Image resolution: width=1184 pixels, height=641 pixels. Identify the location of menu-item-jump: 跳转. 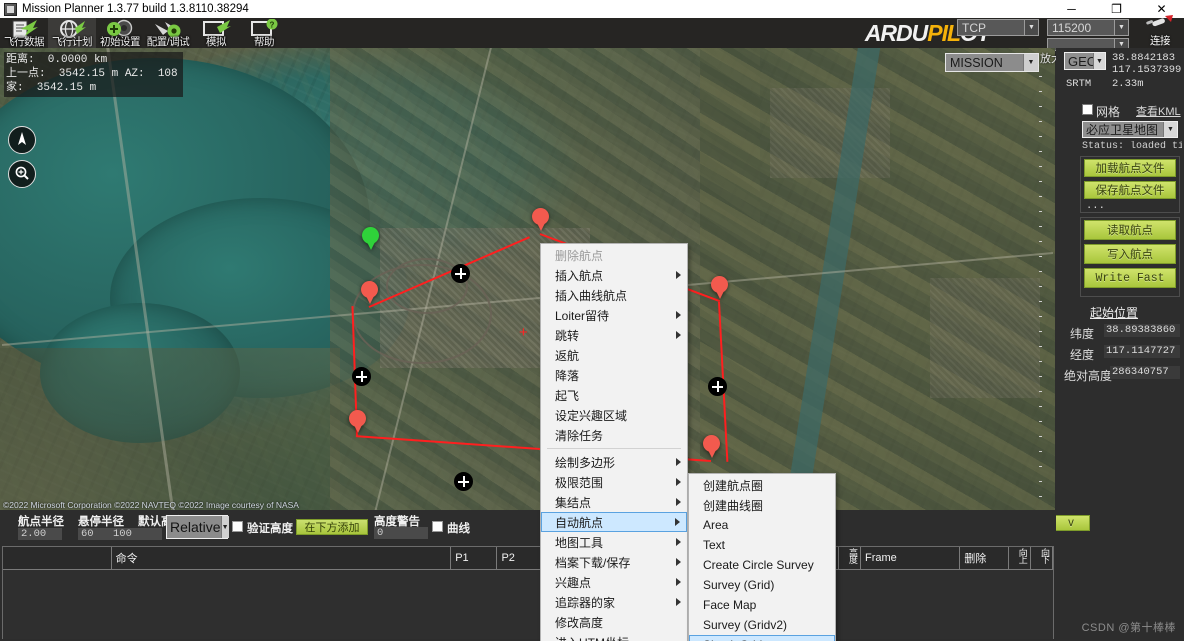
(614, 335).